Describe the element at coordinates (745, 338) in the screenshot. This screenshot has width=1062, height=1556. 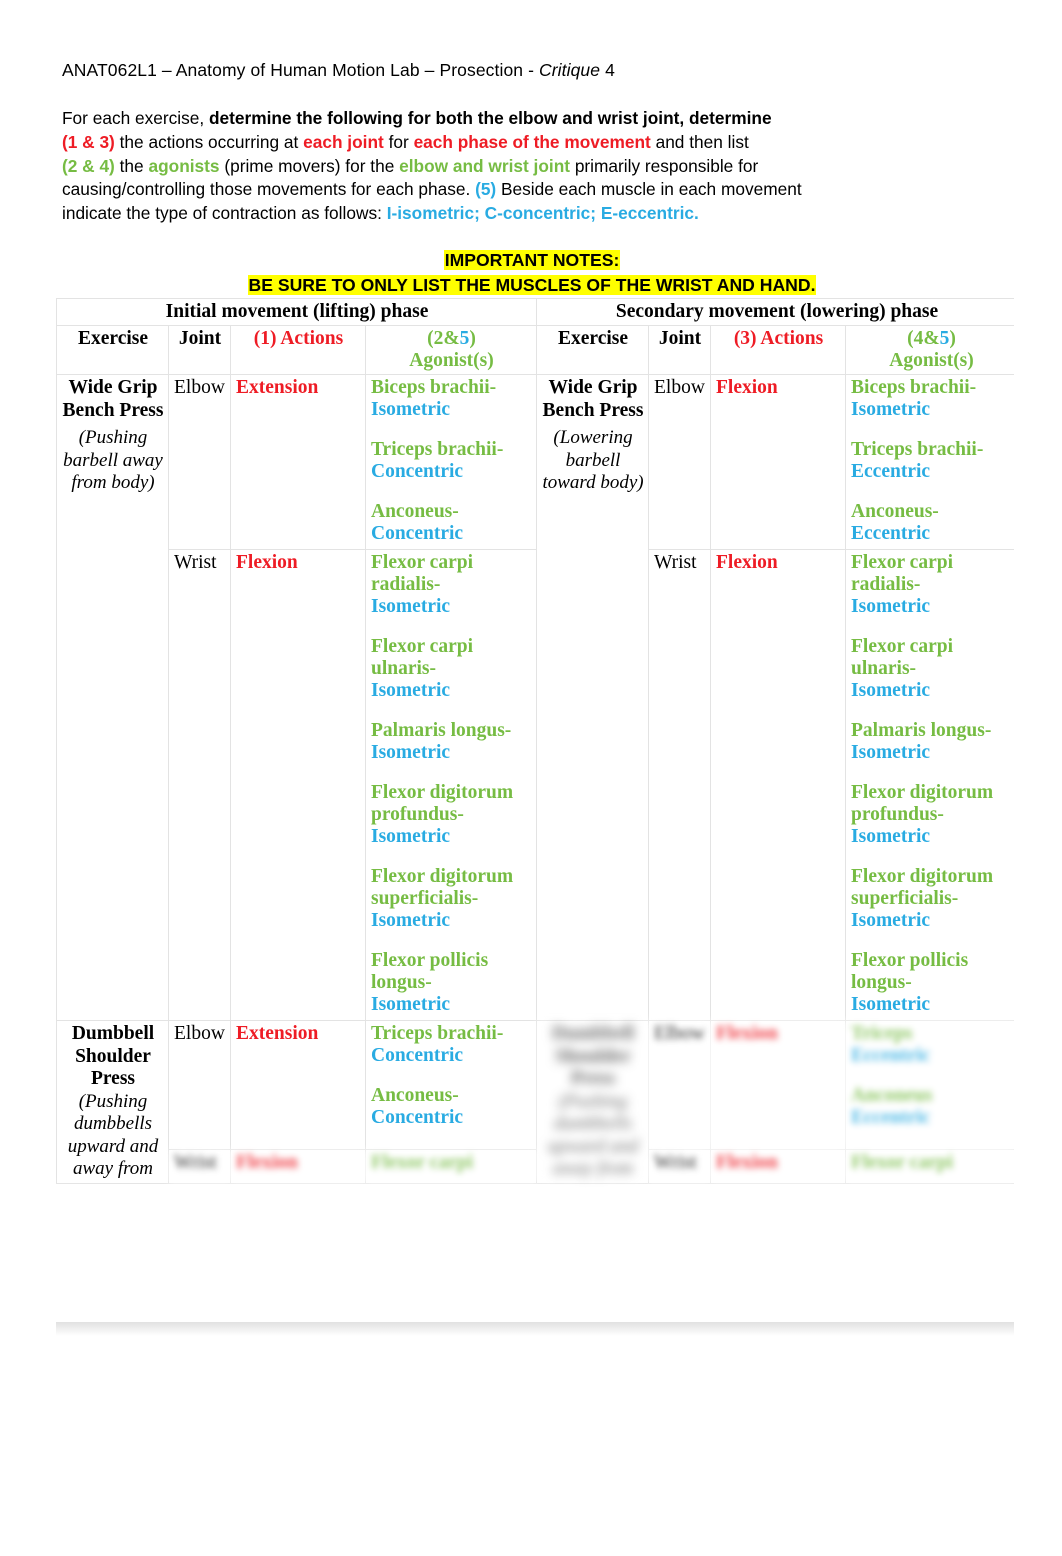
I see `col-header-actions-secondary-num: (3)` at that location.